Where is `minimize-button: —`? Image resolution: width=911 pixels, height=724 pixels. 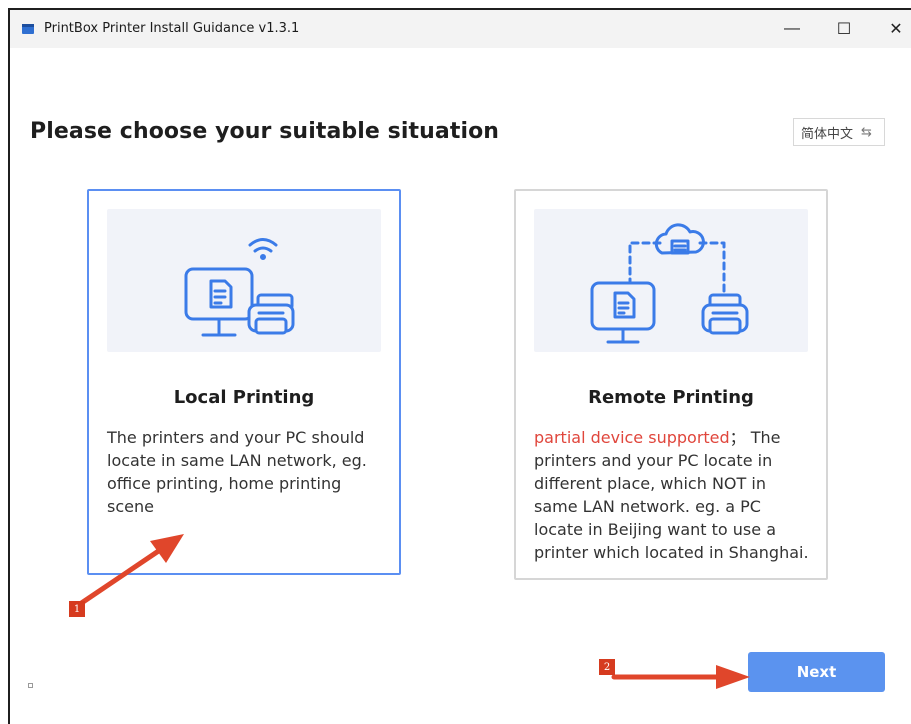
minimize-button: — is located at coordinates (792, 29).